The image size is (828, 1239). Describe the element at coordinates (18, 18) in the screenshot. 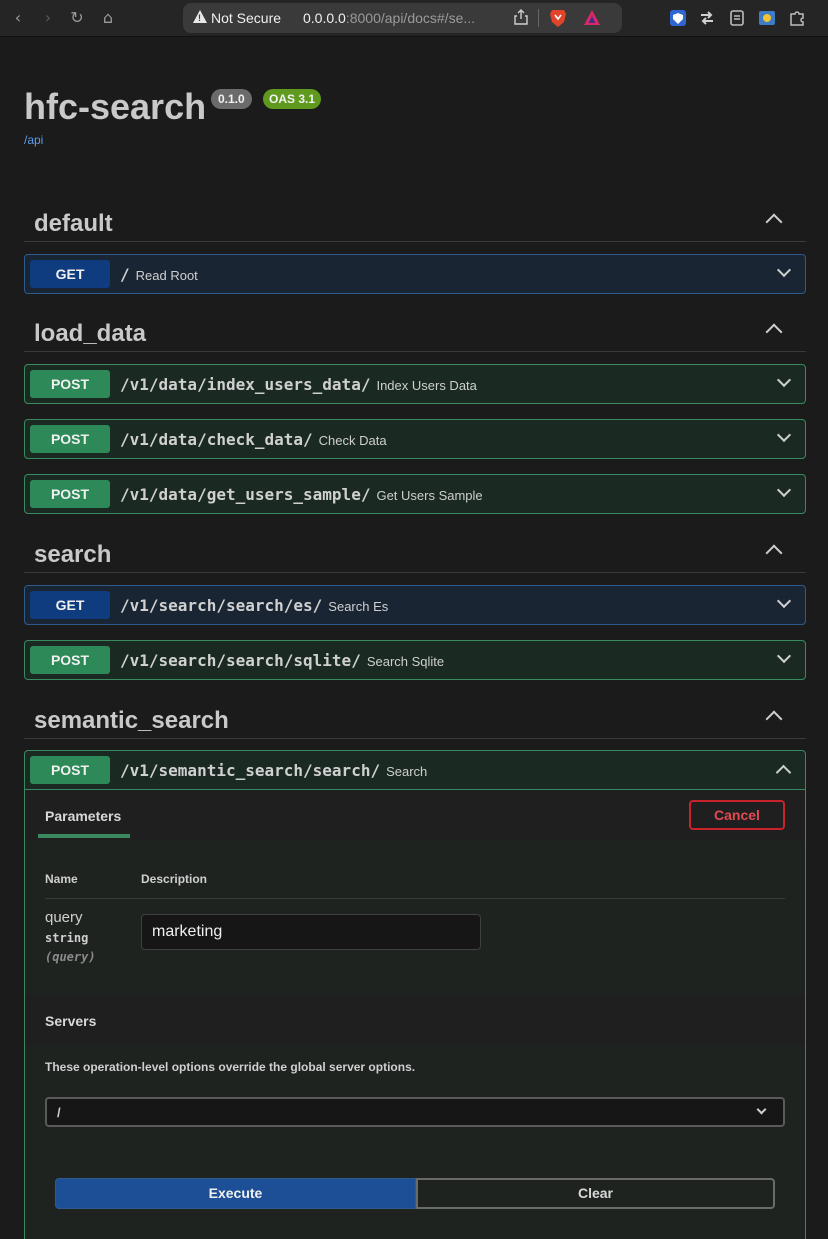

I see `back-icon: ‹` at that location.